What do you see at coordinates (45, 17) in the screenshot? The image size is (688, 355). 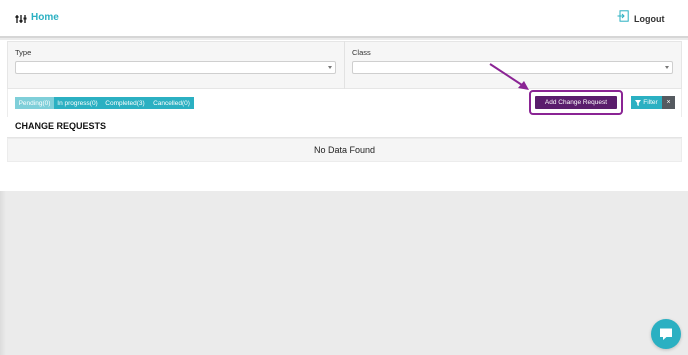 I see `home-link: Home` at bounding box center [45, 17].